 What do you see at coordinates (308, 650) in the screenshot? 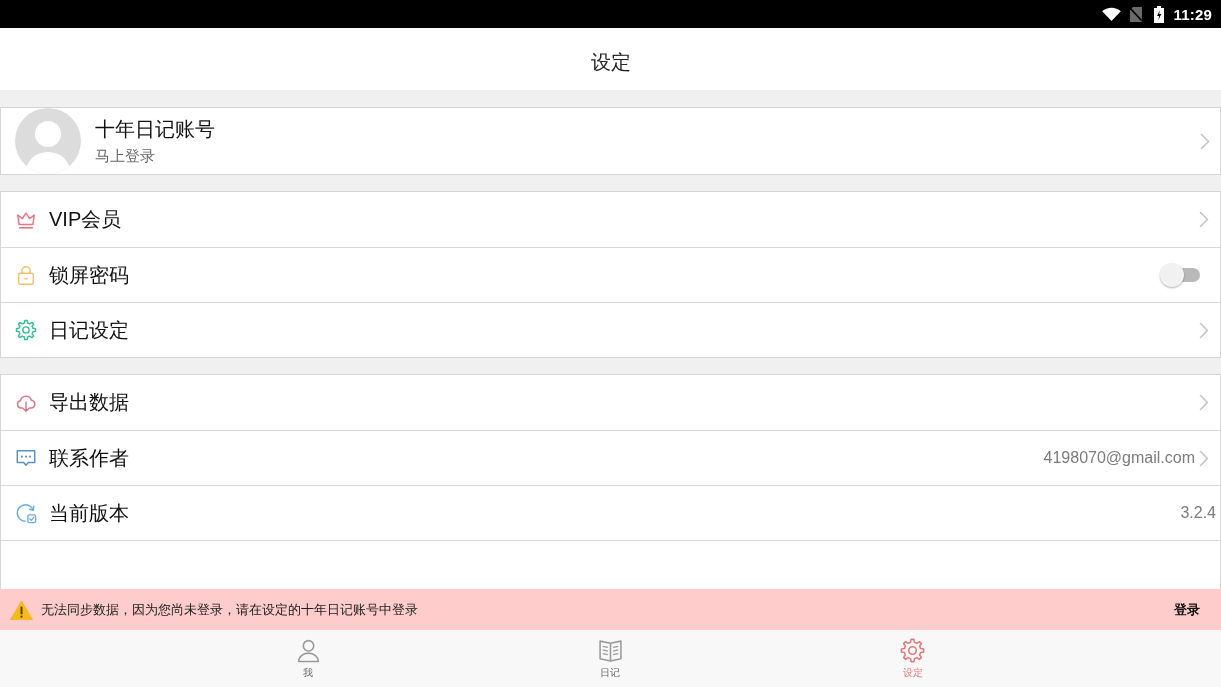
I see `person-icon` at bounding box center [308, 650].